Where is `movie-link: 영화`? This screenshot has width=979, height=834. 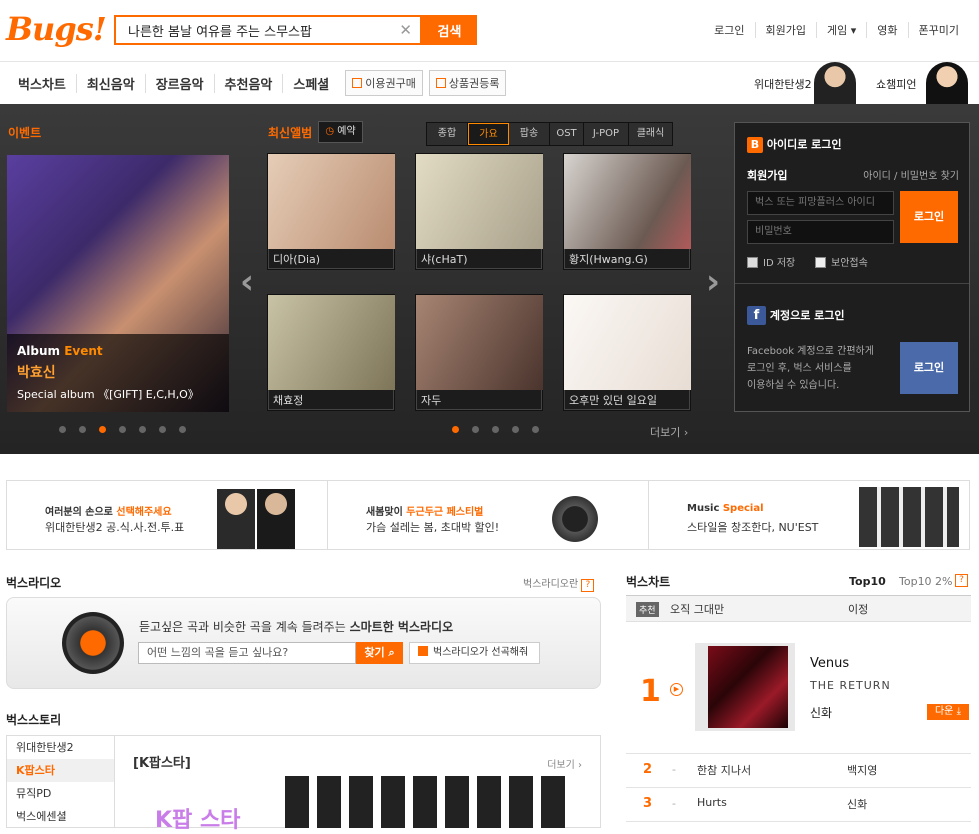 movie-link: 영화 is located at coordinates (886, 30).